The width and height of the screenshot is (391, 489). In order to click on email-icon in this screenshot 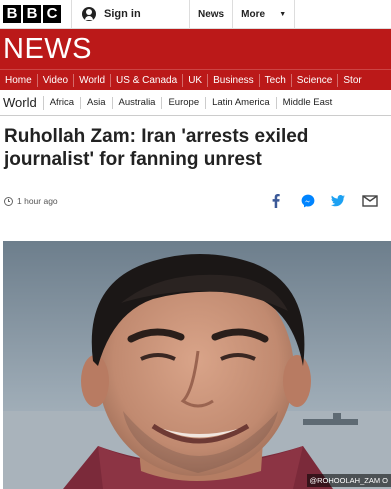, I will do `click(370, 201)`.